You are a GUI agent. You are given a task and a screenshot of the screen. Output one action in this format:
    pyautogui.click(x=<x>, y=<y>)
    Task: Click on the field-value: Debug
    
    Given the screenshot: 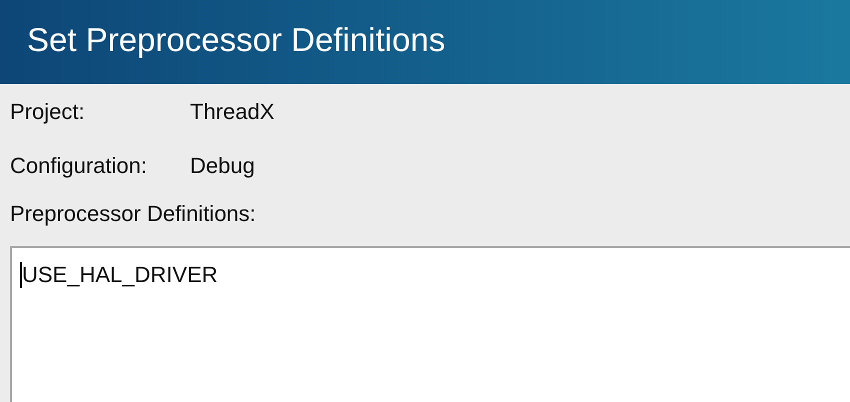 What is the action you would take?
    pyautogui.click(x=222, y=166)
    